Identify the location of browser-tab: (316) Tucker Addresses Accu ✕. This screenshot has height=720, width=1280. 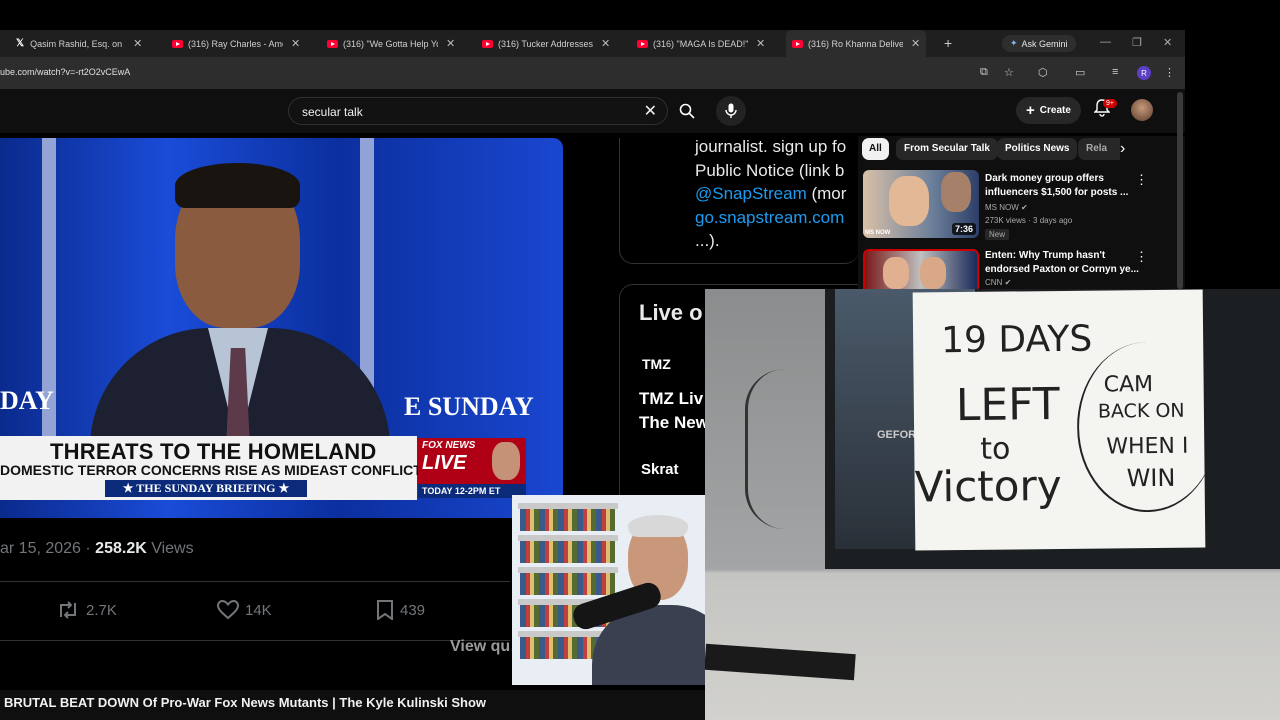
(546, 43).